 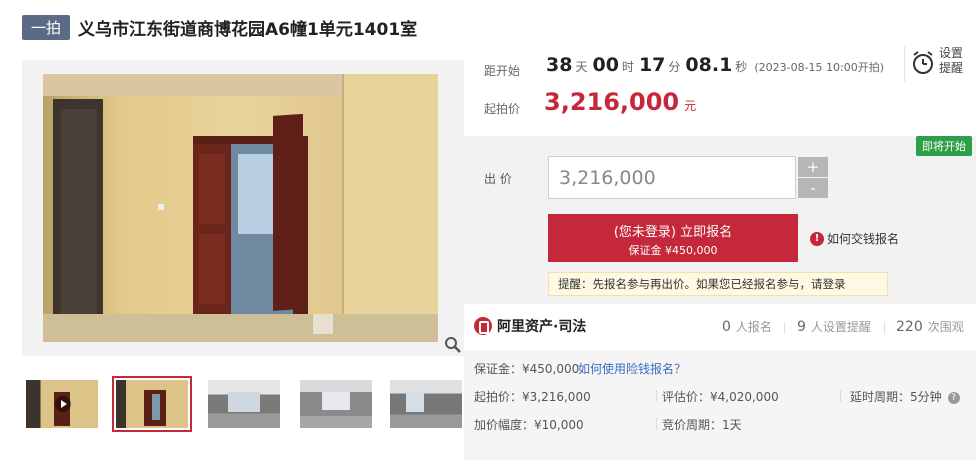 I want to click on stat-label: 人设置提醒, so click(x=840, y=327).